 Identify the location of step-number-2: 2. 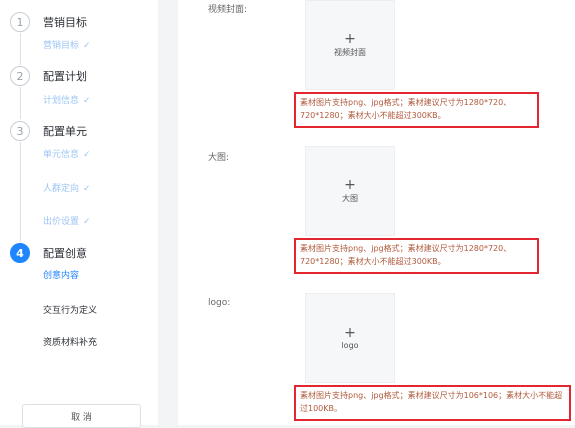
(20, 76).